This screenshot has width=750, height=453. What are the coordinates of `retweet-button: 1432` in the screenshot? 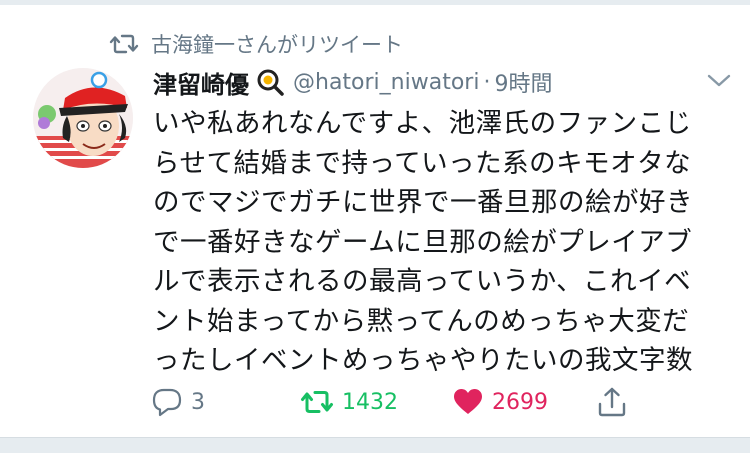 It's located at (349, 402).